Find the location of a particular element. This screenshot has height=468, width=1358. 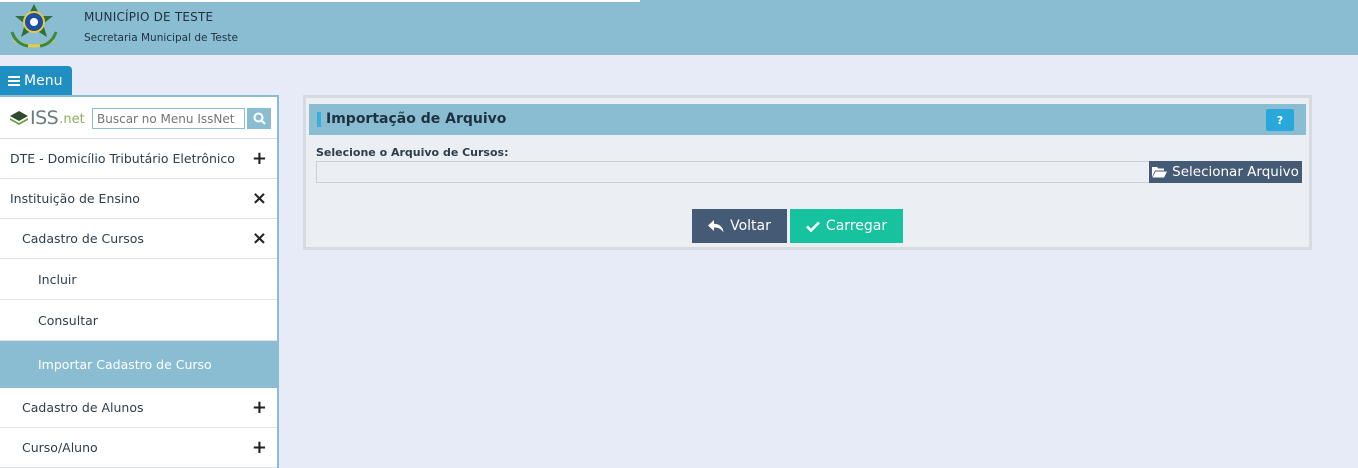

title-accent-bar is located at coordinates (319, 119).